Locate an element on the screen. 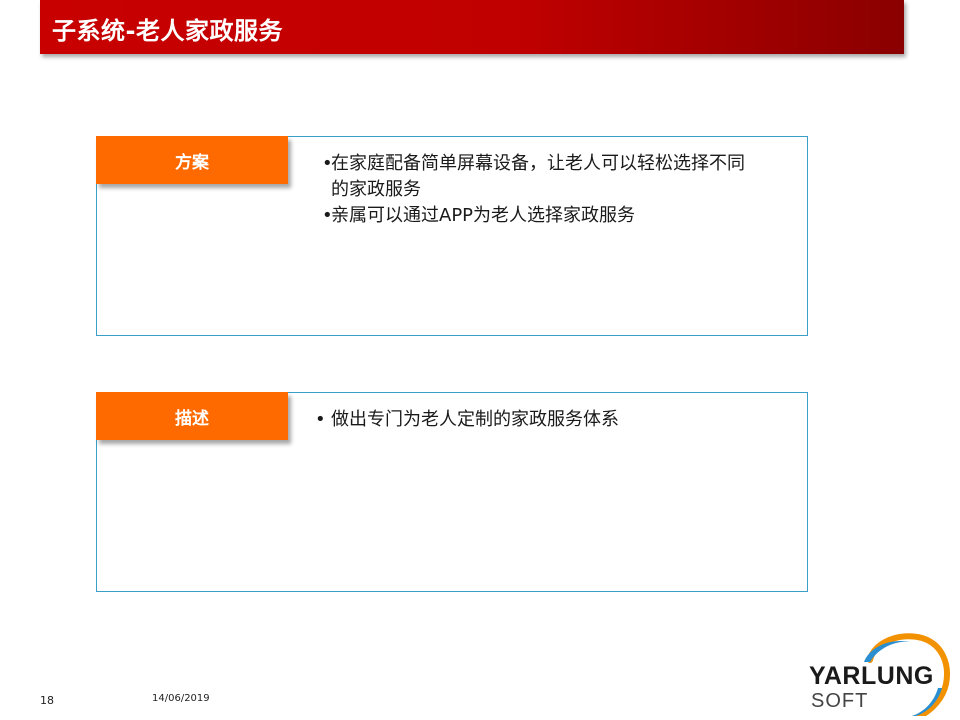  section-tab-label: 方案 is located at coordinates (192, 162).